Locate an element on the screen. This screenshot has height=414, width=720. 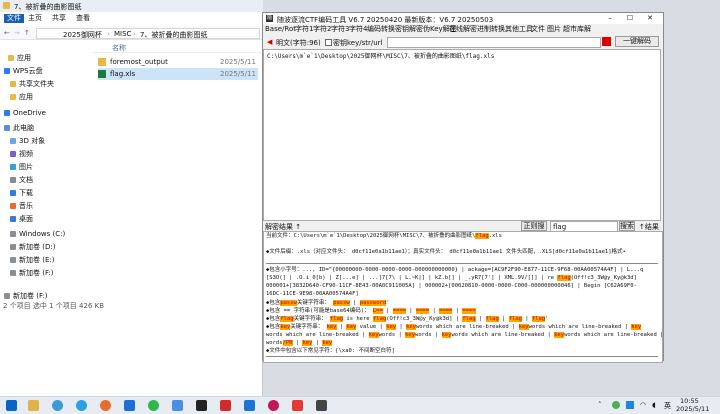
regex-search-button: 正则搜 is located at coordinates (534, 226).